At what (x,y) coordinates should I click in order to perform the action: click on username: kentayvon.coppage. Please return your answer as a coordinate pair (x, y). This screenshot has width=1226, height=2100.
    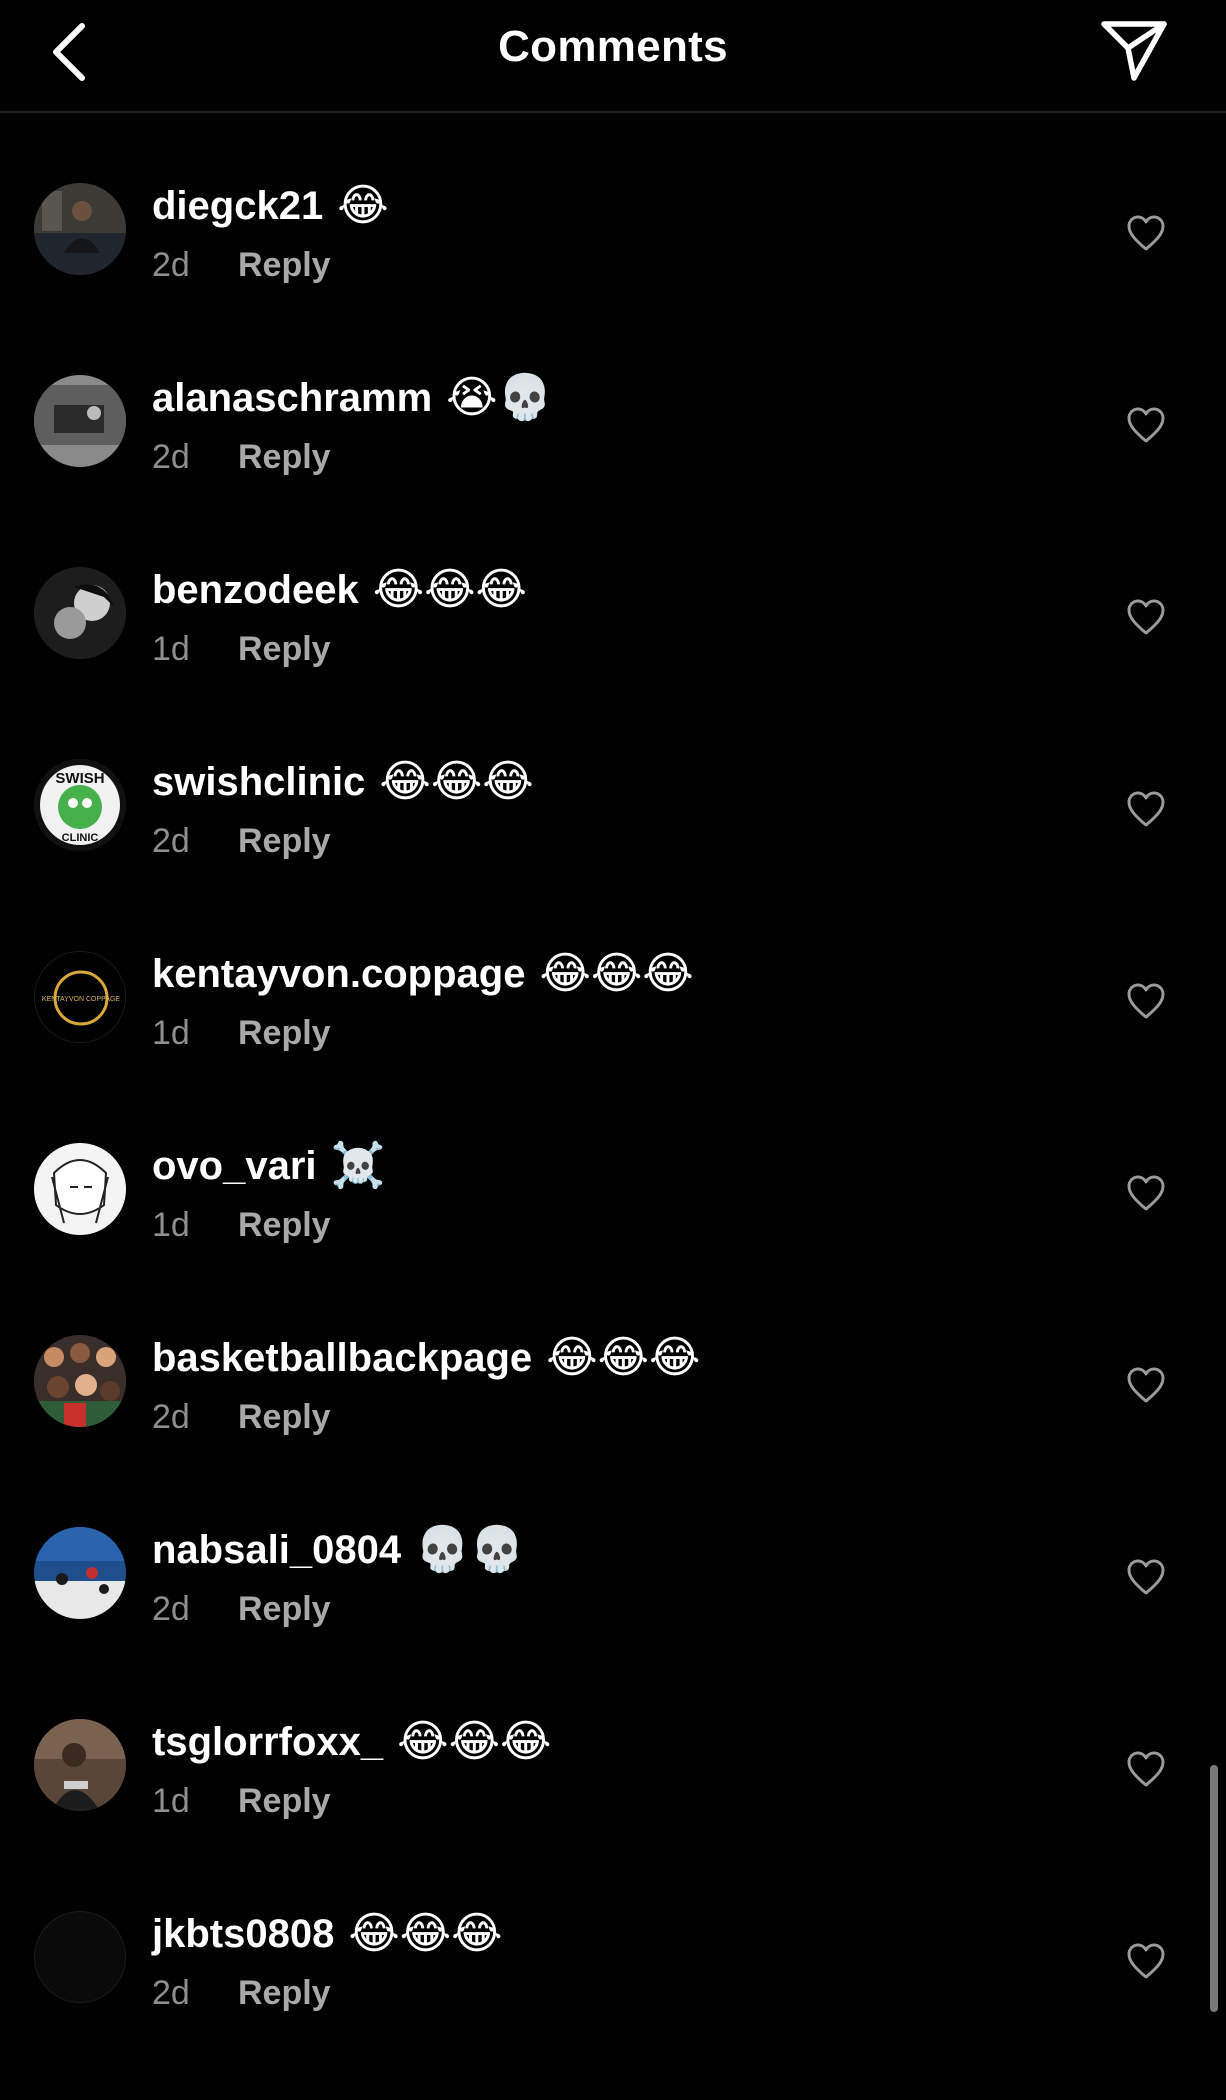
    Looking at the image, I should click on (338, 974).